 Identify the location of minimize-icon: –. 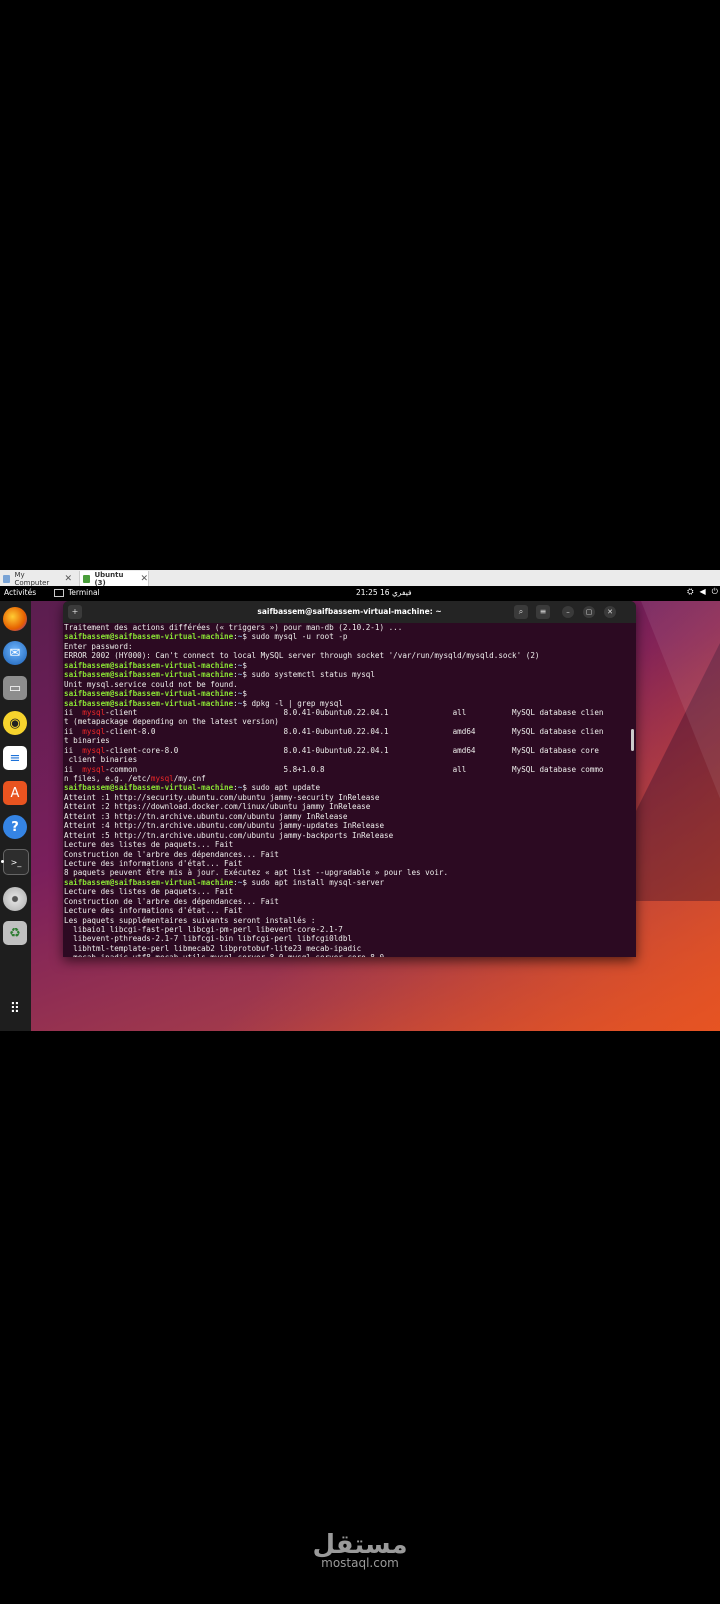
(568, 612).